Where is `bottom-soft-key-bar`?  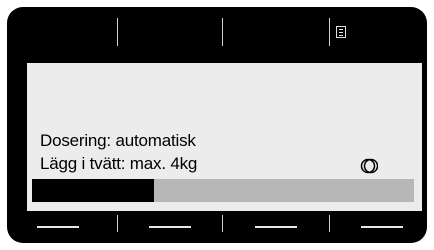
bottom-soft-key-bar is located at coordinates (217, 227).